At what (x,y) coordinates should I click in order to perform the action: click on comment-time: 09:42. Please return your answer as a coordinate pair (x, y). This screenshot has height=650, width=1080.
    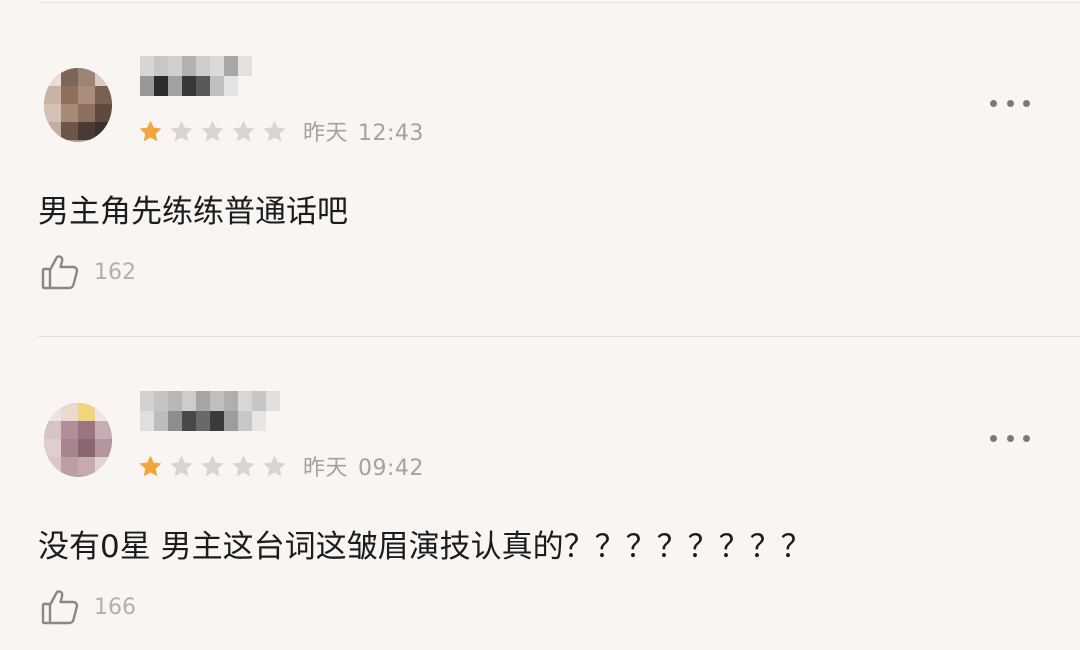
    Looking at the image, I should click on (391, 468).